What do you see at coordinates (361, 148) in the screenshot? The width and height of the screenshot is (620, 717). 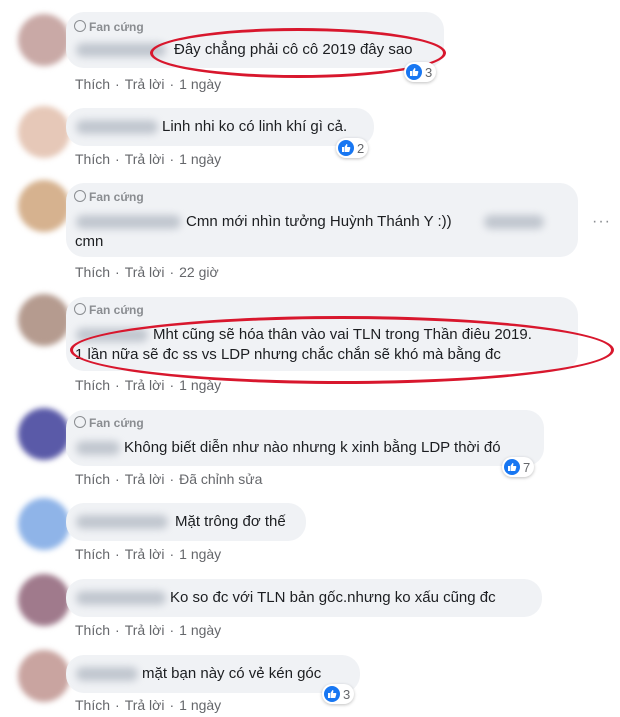 I see `reaction-number: 2` at bounding box center [361, 148].